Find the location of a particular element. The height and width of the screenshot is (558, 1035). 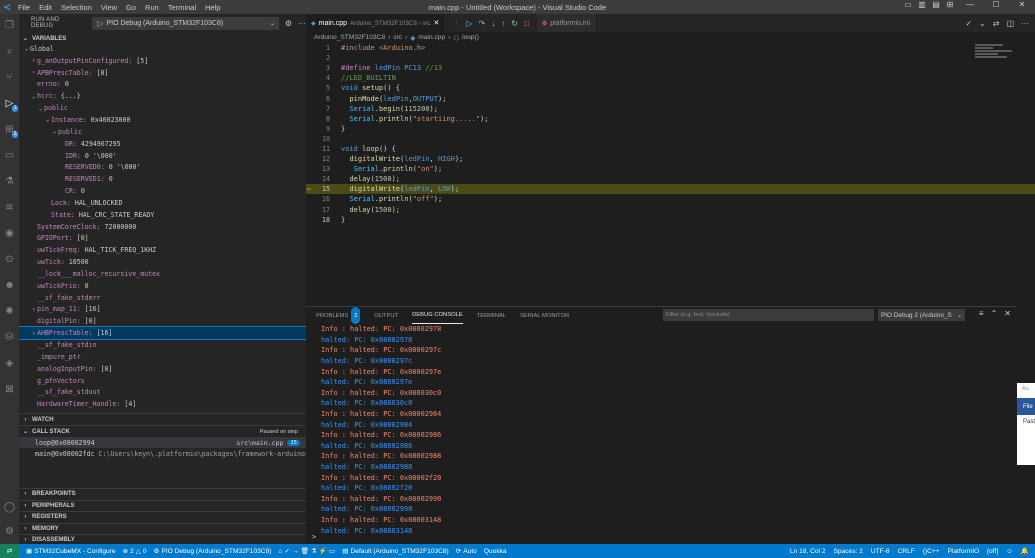

testing-icon: ⚗ is located at coordinates (9, 181).